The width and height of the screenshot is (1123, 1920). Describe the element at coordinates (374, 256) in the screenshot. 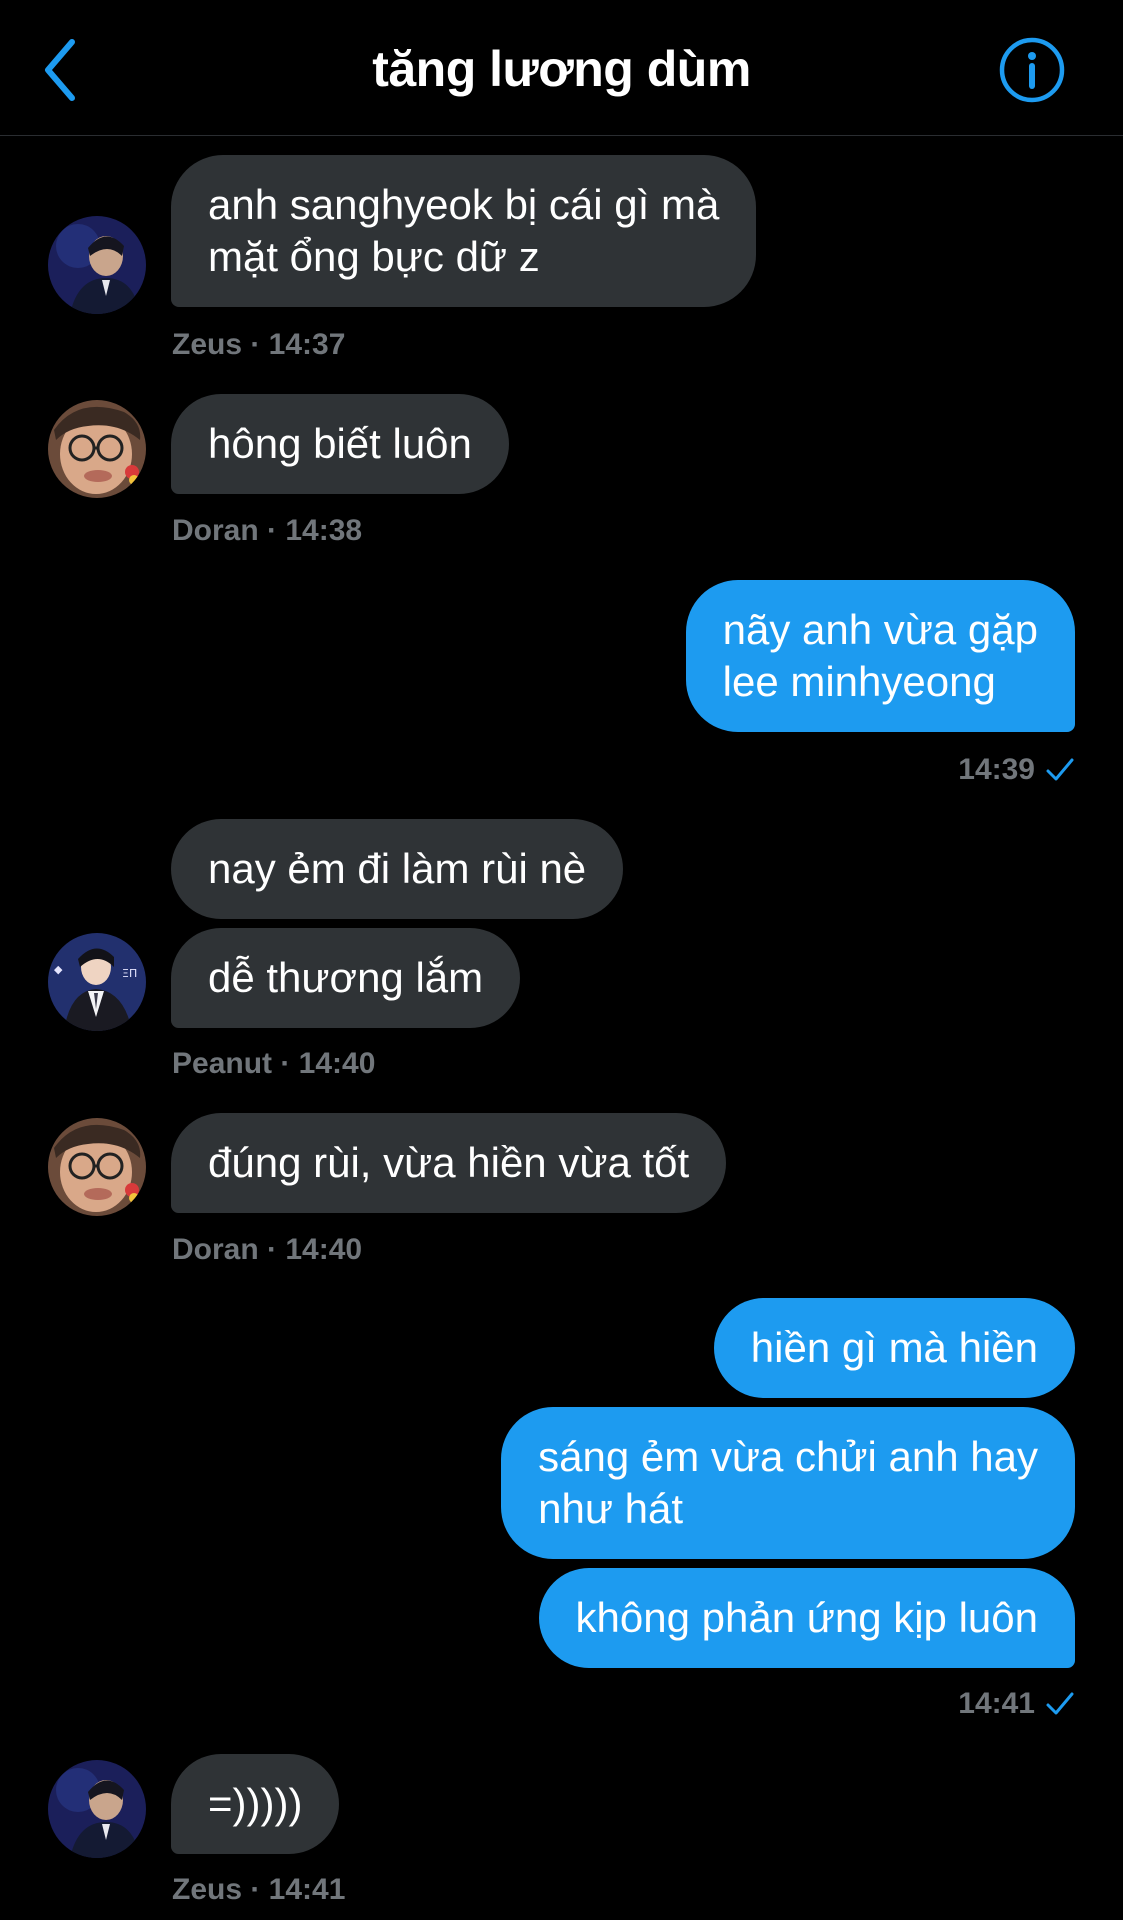

I see `message-text-line: mặt ổng bực dữ z` at that location.